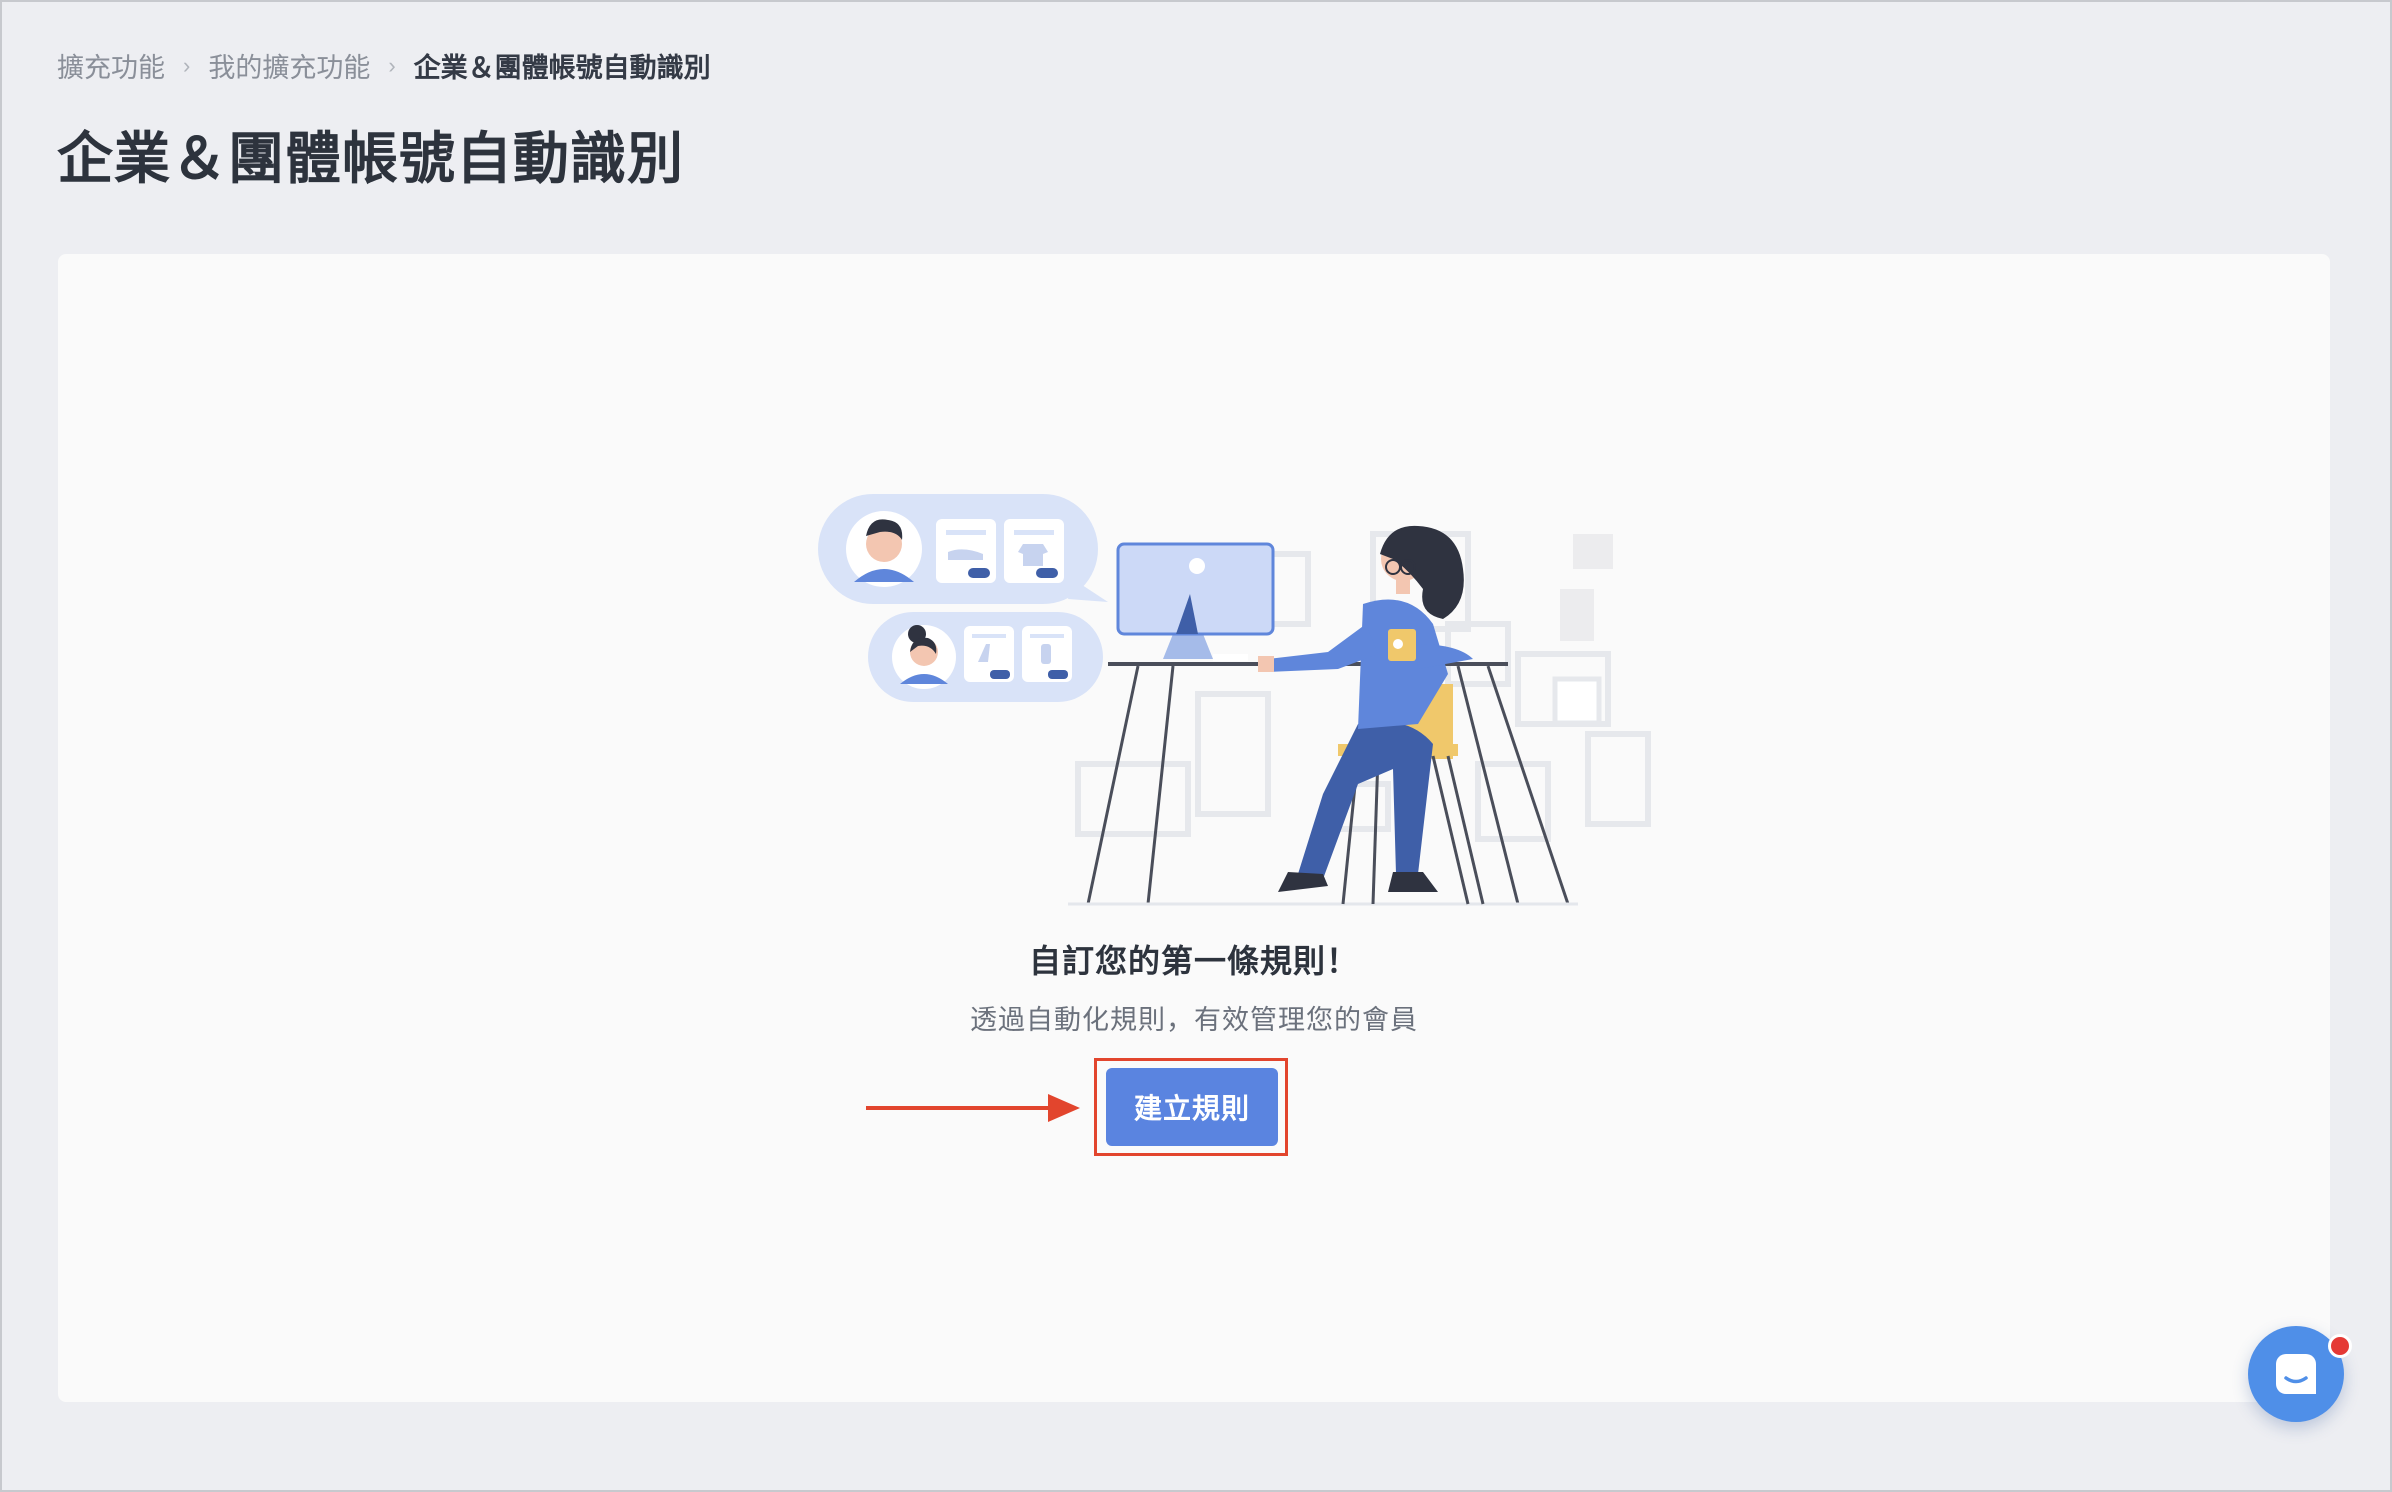  What do you see at coordinates (1193, 961) in the screenshot?
I see `empty-state-heading: 自訂您的第一條規則！` at bounding box center [1193, 961].